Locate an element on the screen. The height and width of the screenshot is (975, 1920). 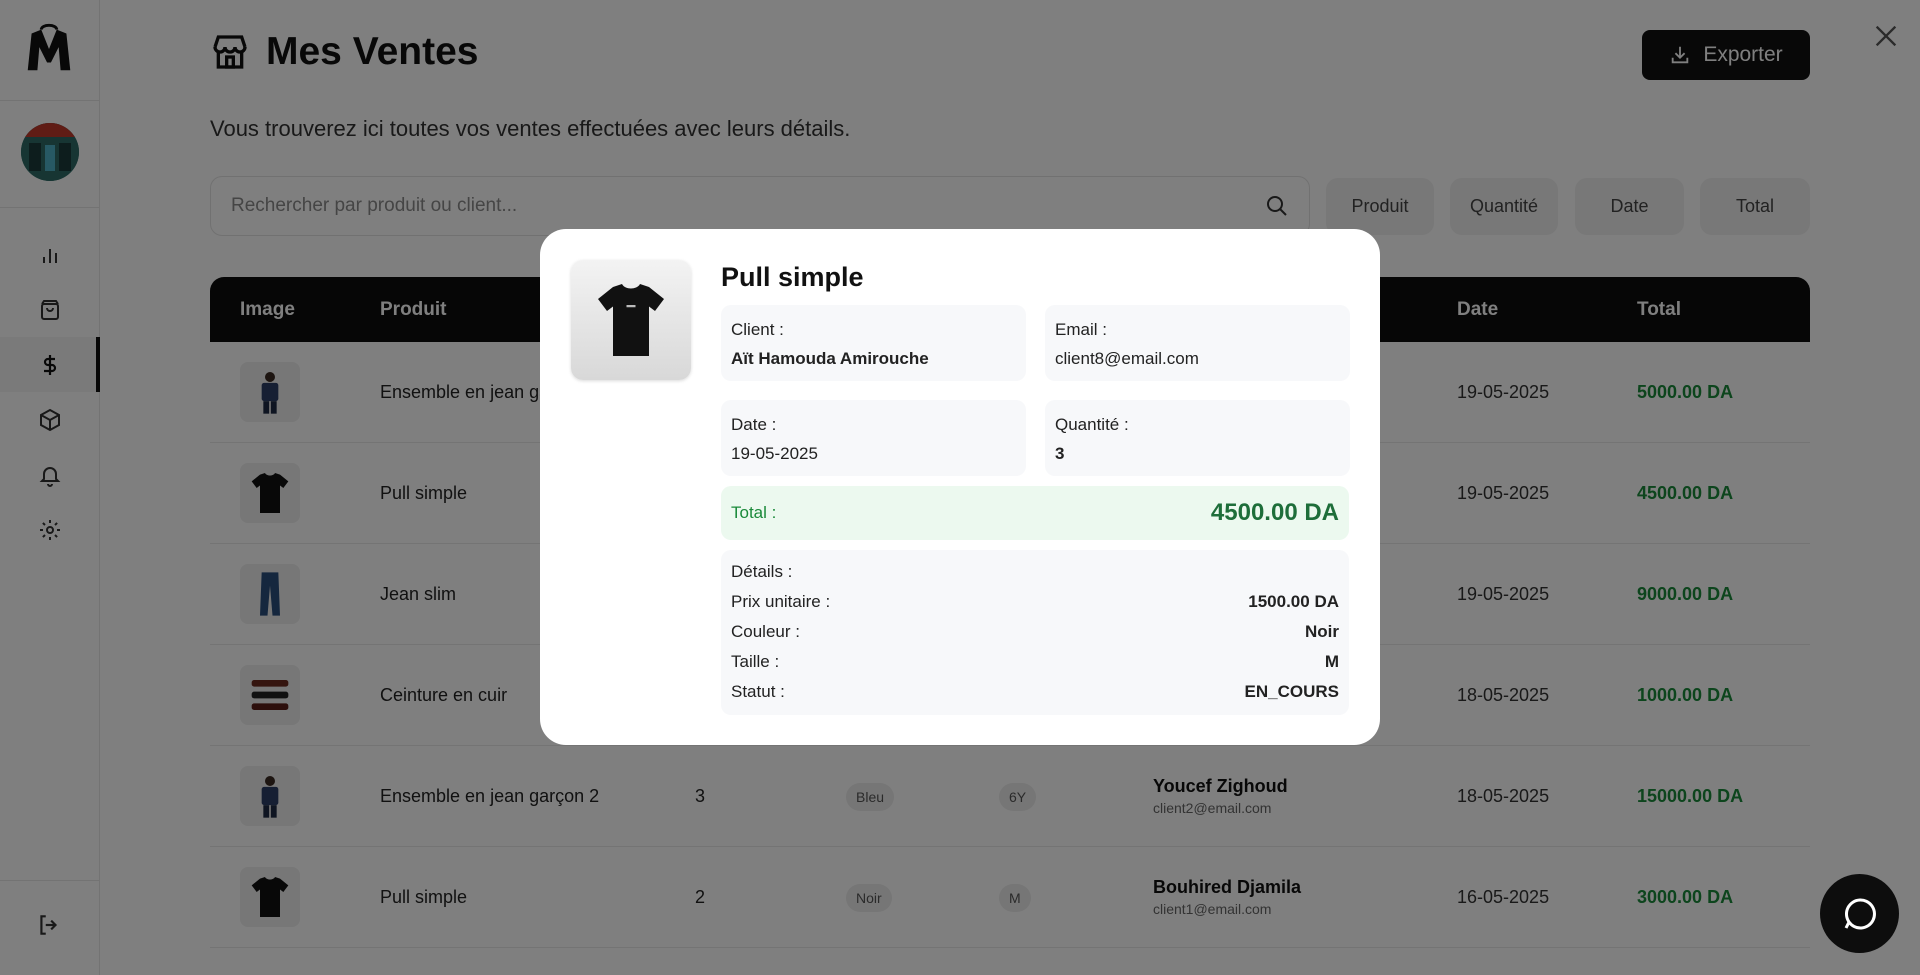
detail-row: Taille : M is located at coordinates (1035, 667).